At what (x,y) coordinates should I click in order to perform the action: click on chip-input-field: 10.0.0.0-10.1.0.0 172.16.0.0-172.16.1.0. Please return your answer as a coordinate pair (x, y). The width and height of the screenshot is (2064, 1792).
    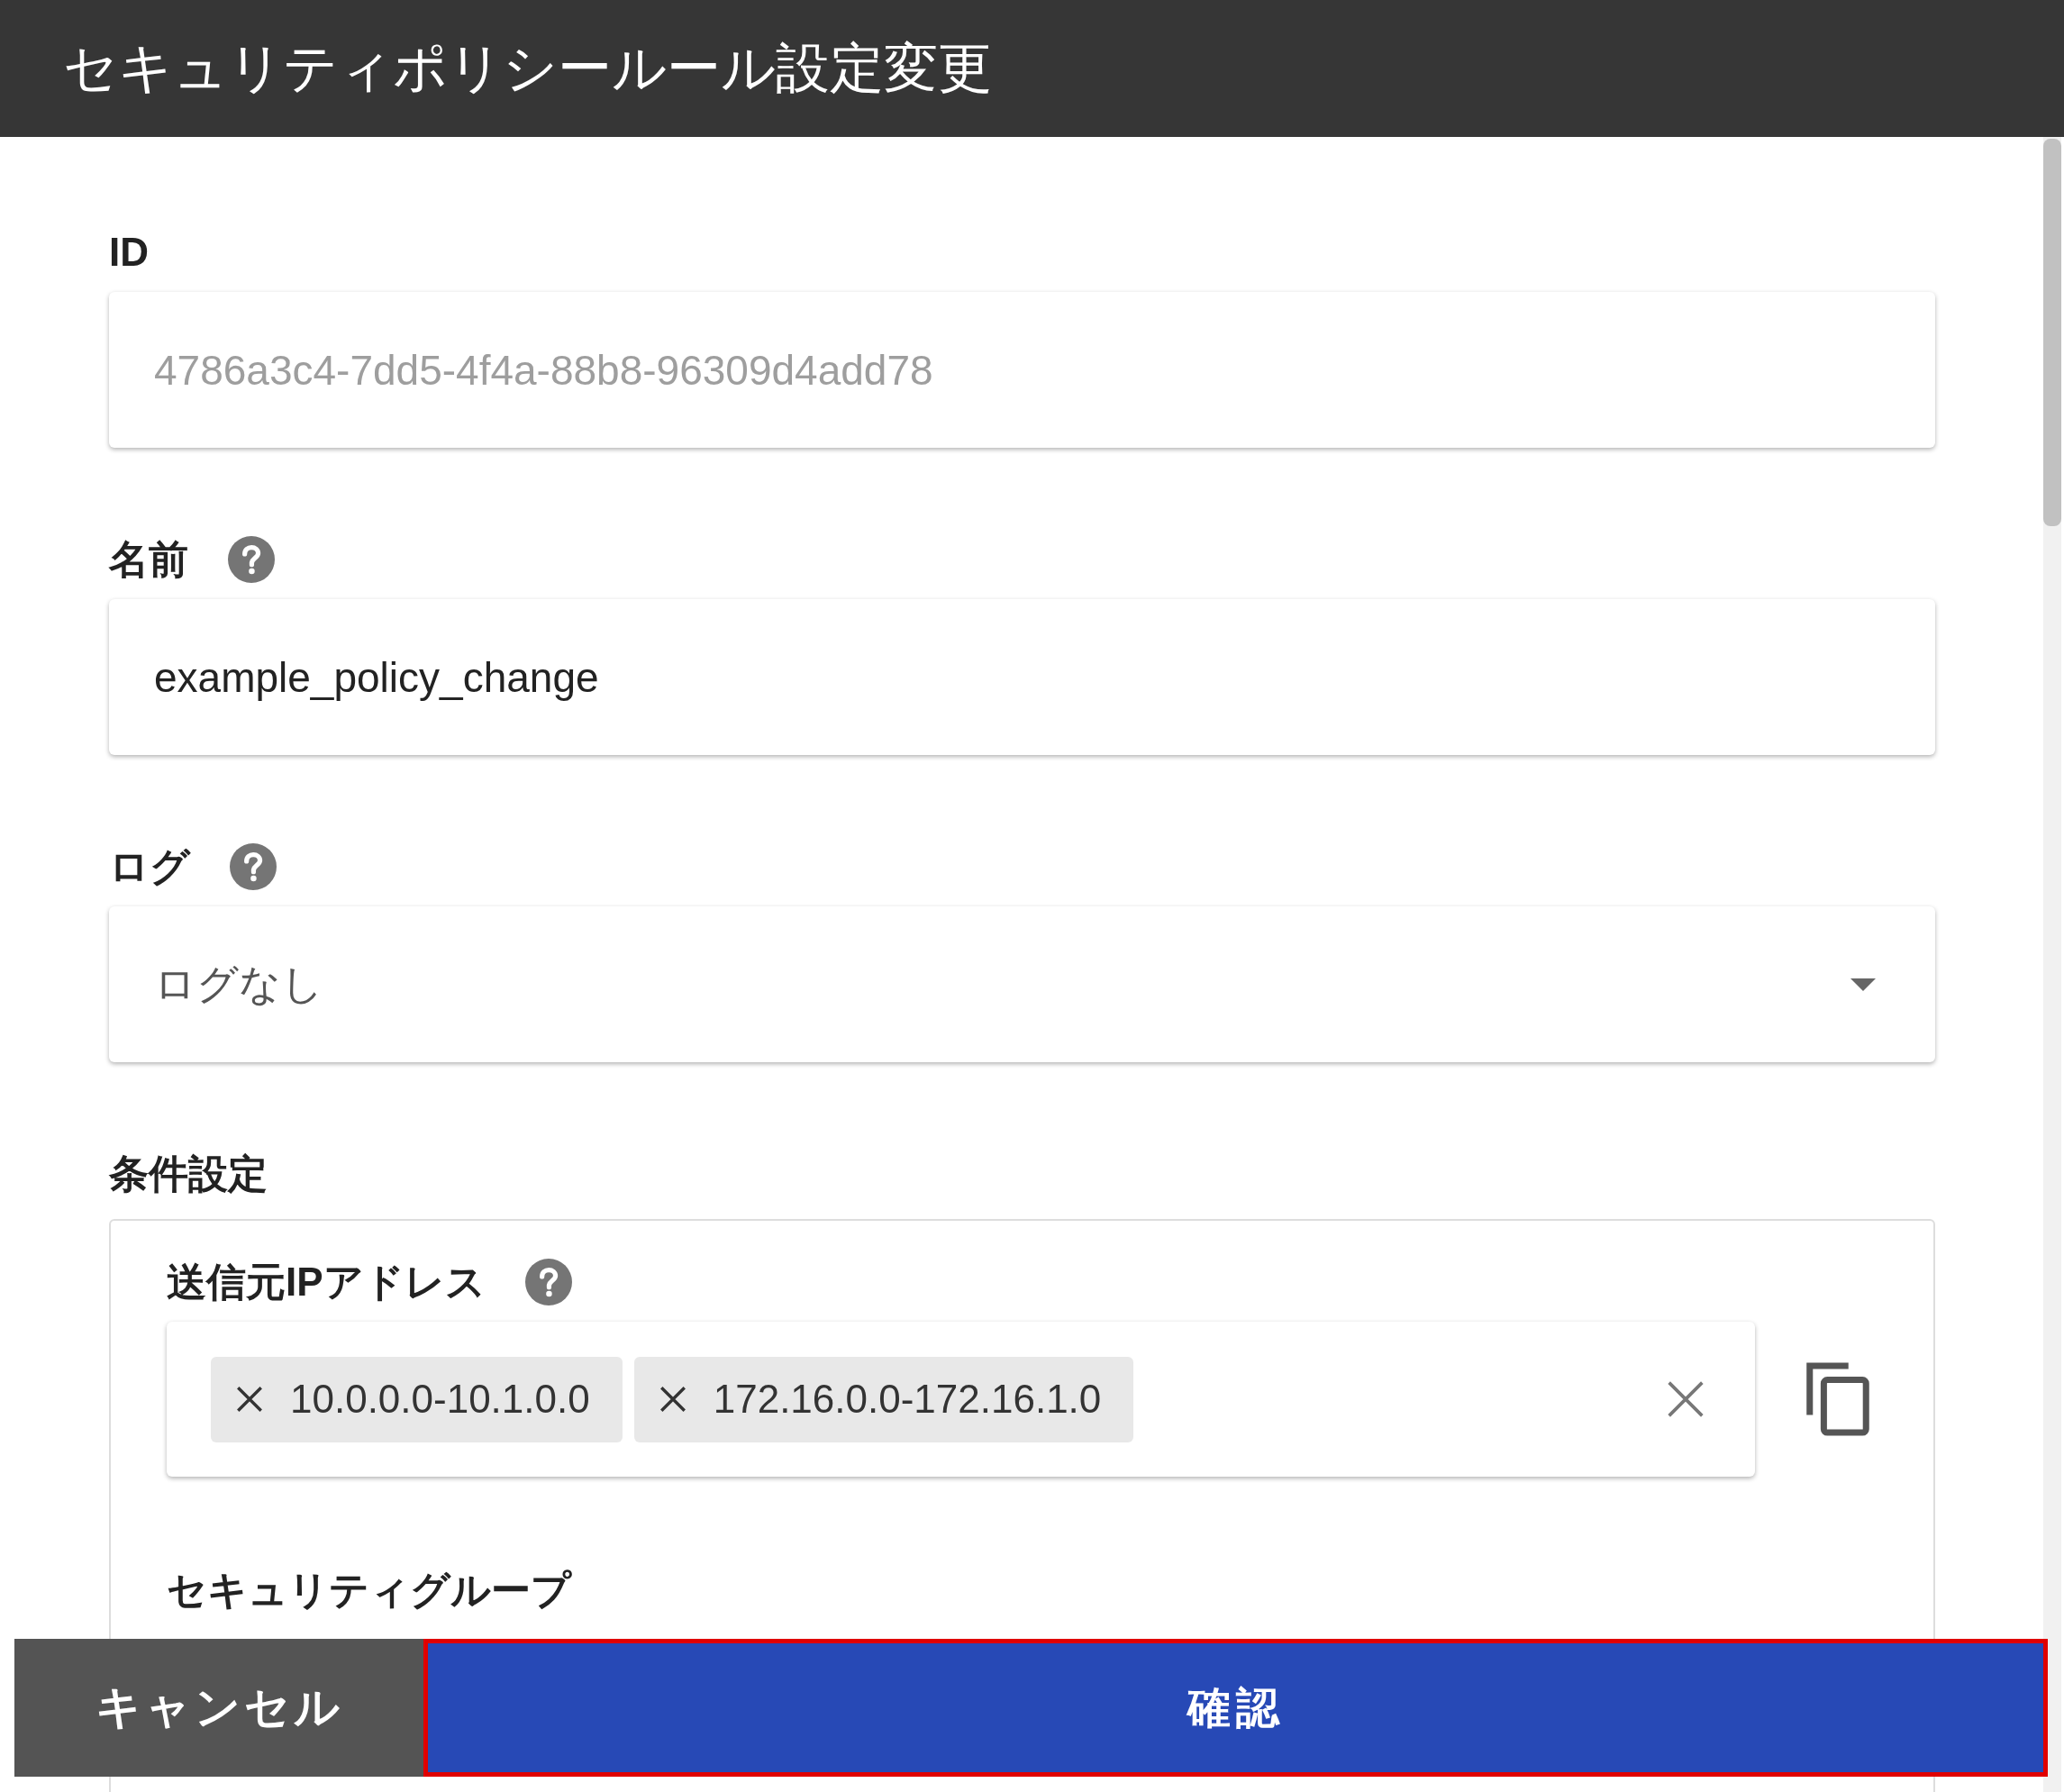
    Looking at the image, I should click on (961, 1399).